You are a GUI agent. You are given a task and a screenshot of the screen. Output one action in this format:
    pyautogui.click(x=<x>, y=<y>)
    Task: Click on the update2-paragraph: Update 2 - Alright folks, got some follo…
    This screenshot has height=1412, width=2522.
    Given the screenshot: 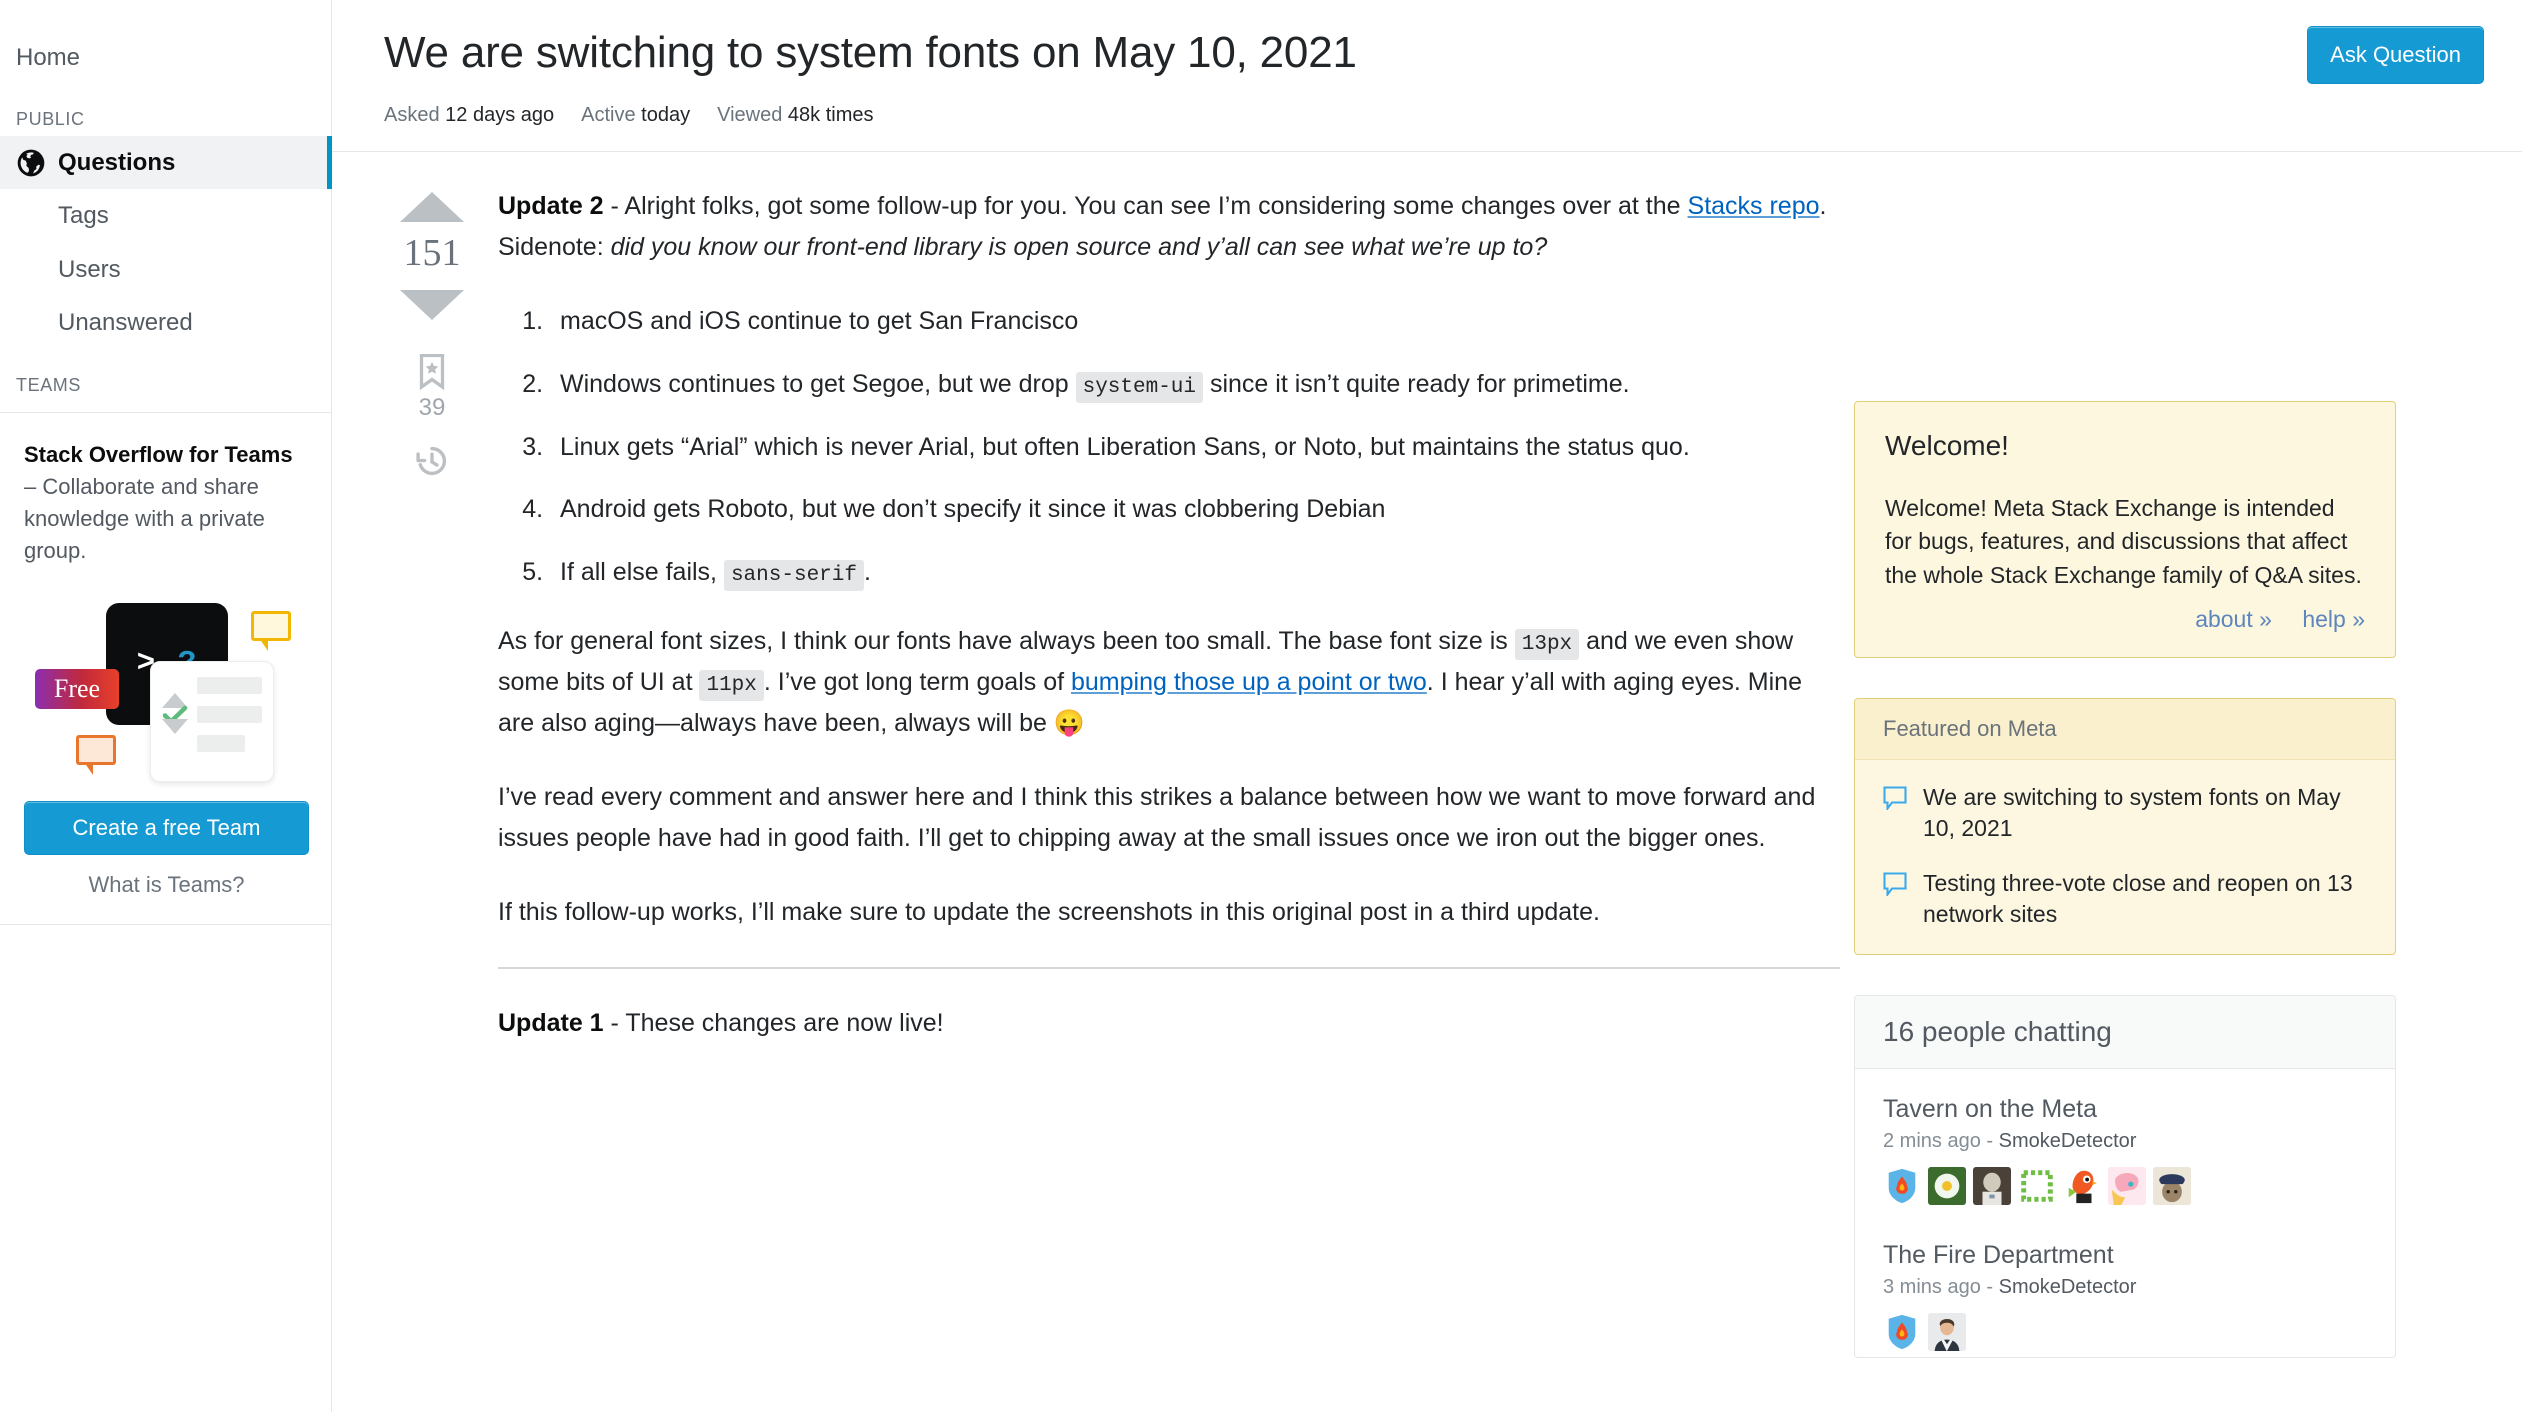 What is the action you would take?
    pyautogui.click(x=1169, y=226)
    